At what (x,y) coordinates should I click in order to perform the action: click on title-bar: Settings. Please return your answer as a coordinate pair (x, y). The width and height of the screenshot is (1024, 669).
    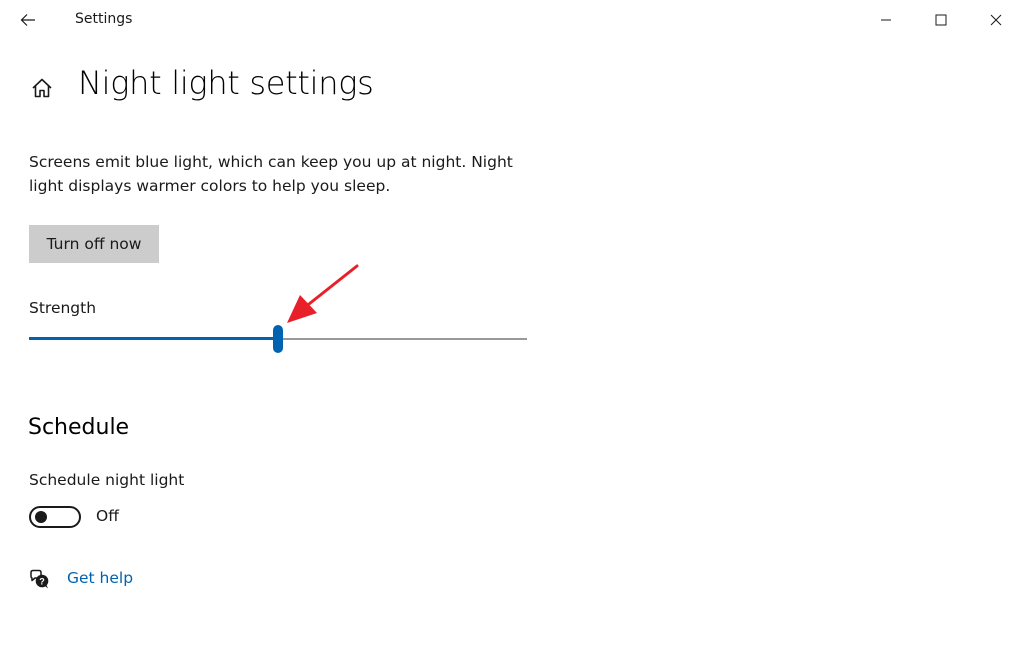
    Looking at the image, I should click on (512, 20).